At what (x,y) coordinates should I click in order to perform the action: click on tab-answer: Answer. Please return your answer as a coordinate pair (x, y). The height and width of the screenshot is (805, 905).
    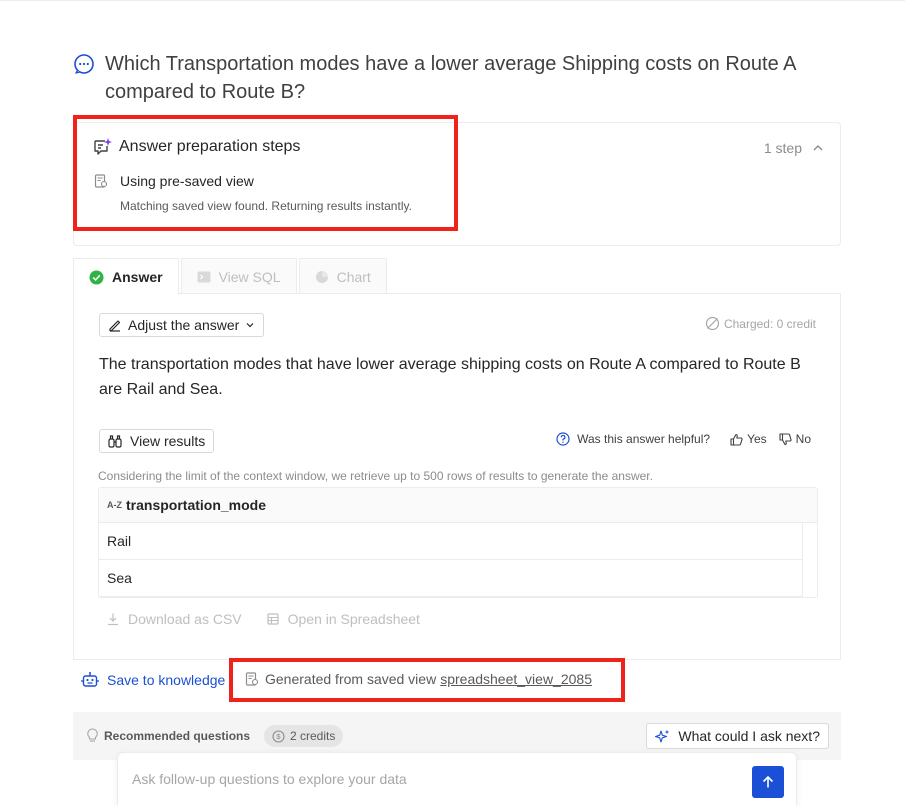
    Looking at the image, I should click on (126, 276).